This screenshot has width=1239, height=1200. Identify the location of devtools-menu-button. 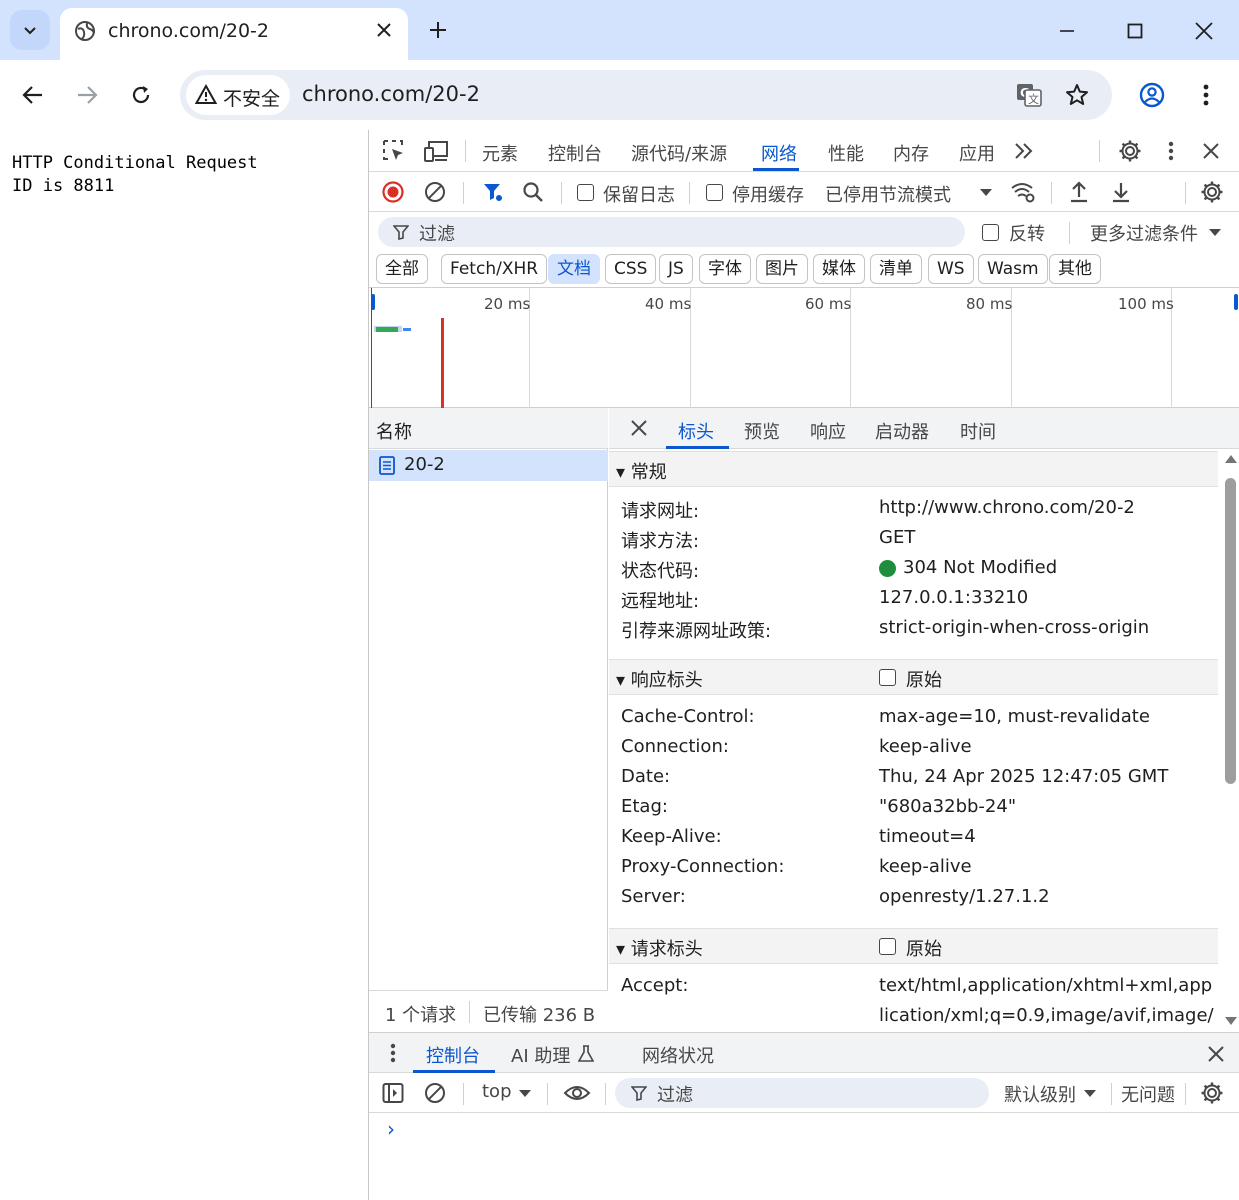
(1171, 151).